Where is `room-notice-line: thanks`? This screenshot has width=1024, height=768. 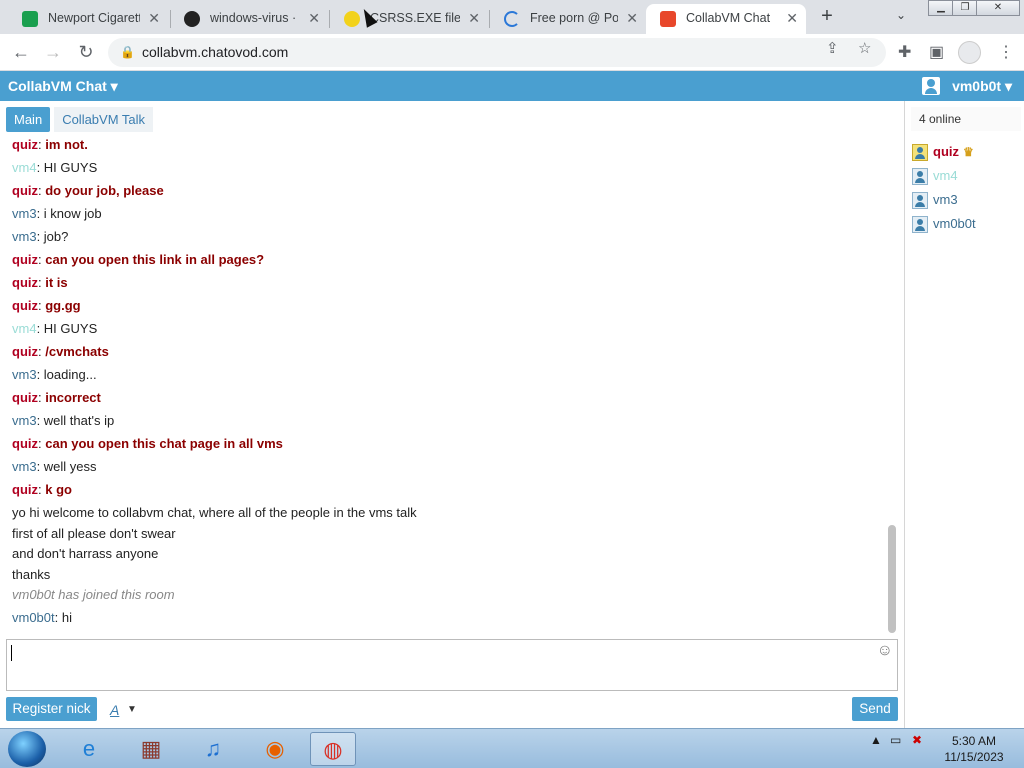 room-notice-line: thanks is located at coordinates (31, 574).